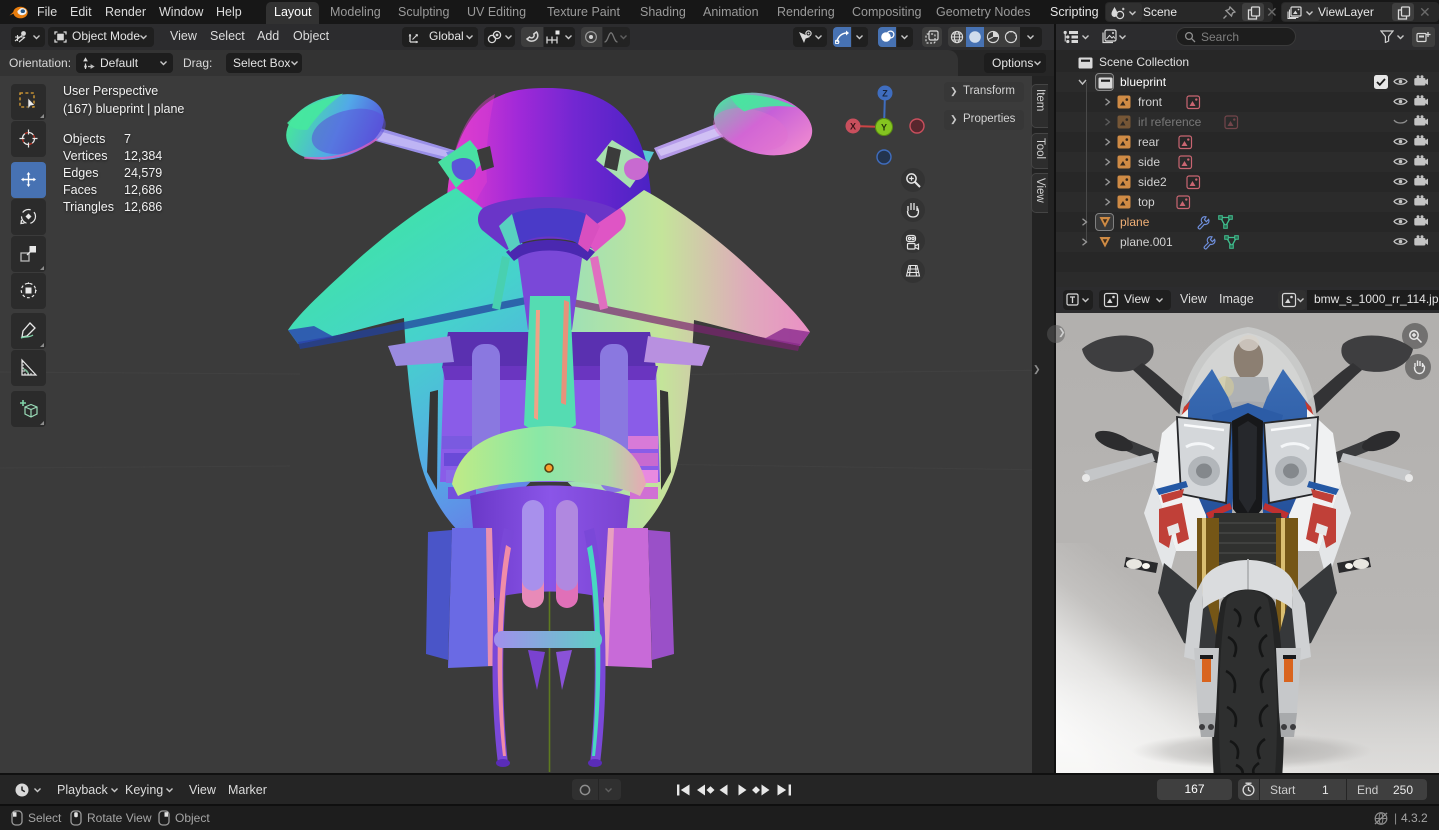 This screenshot has height=830, width=1439. What do you see at coordinates (884, 128) in the screenshot?
I see `svg-text: Y` at bounding box center [884, 128].